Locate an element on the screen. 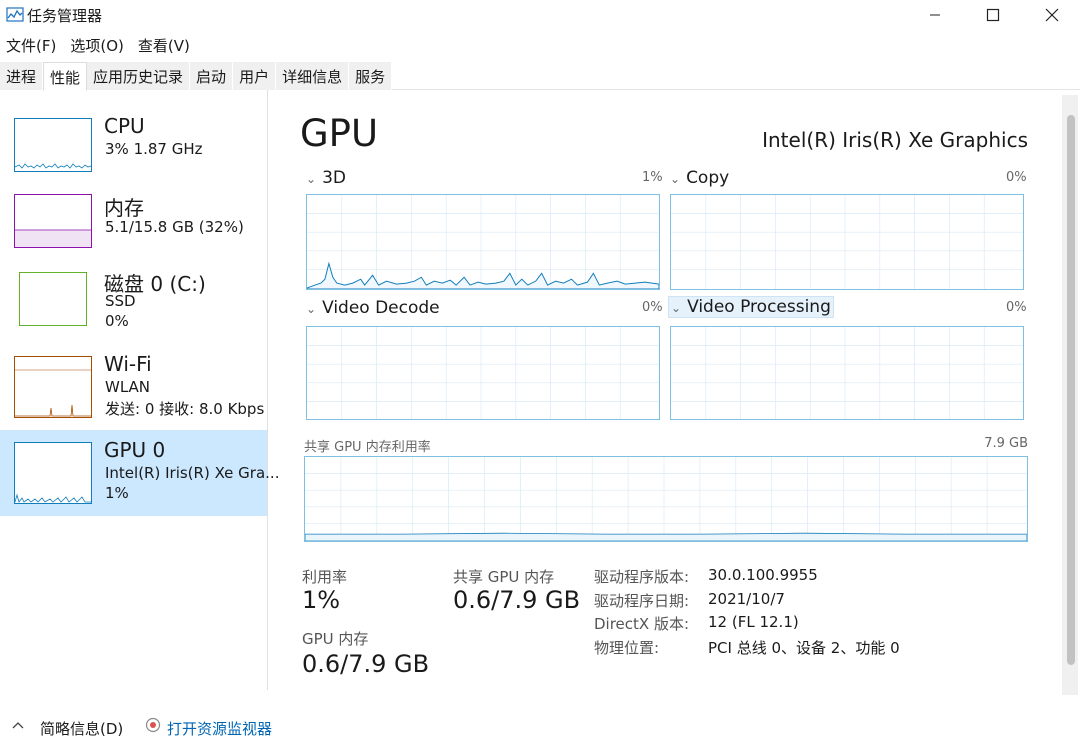 The image size is (1080, 754). sidebar-item-memory: 内存 5.1/15.8 GB (32%) is located at coordinates (133, 233).